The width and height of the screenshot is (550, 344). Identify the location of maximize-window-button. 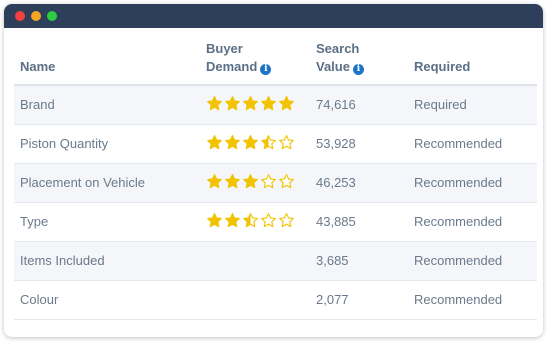
(52, 16).